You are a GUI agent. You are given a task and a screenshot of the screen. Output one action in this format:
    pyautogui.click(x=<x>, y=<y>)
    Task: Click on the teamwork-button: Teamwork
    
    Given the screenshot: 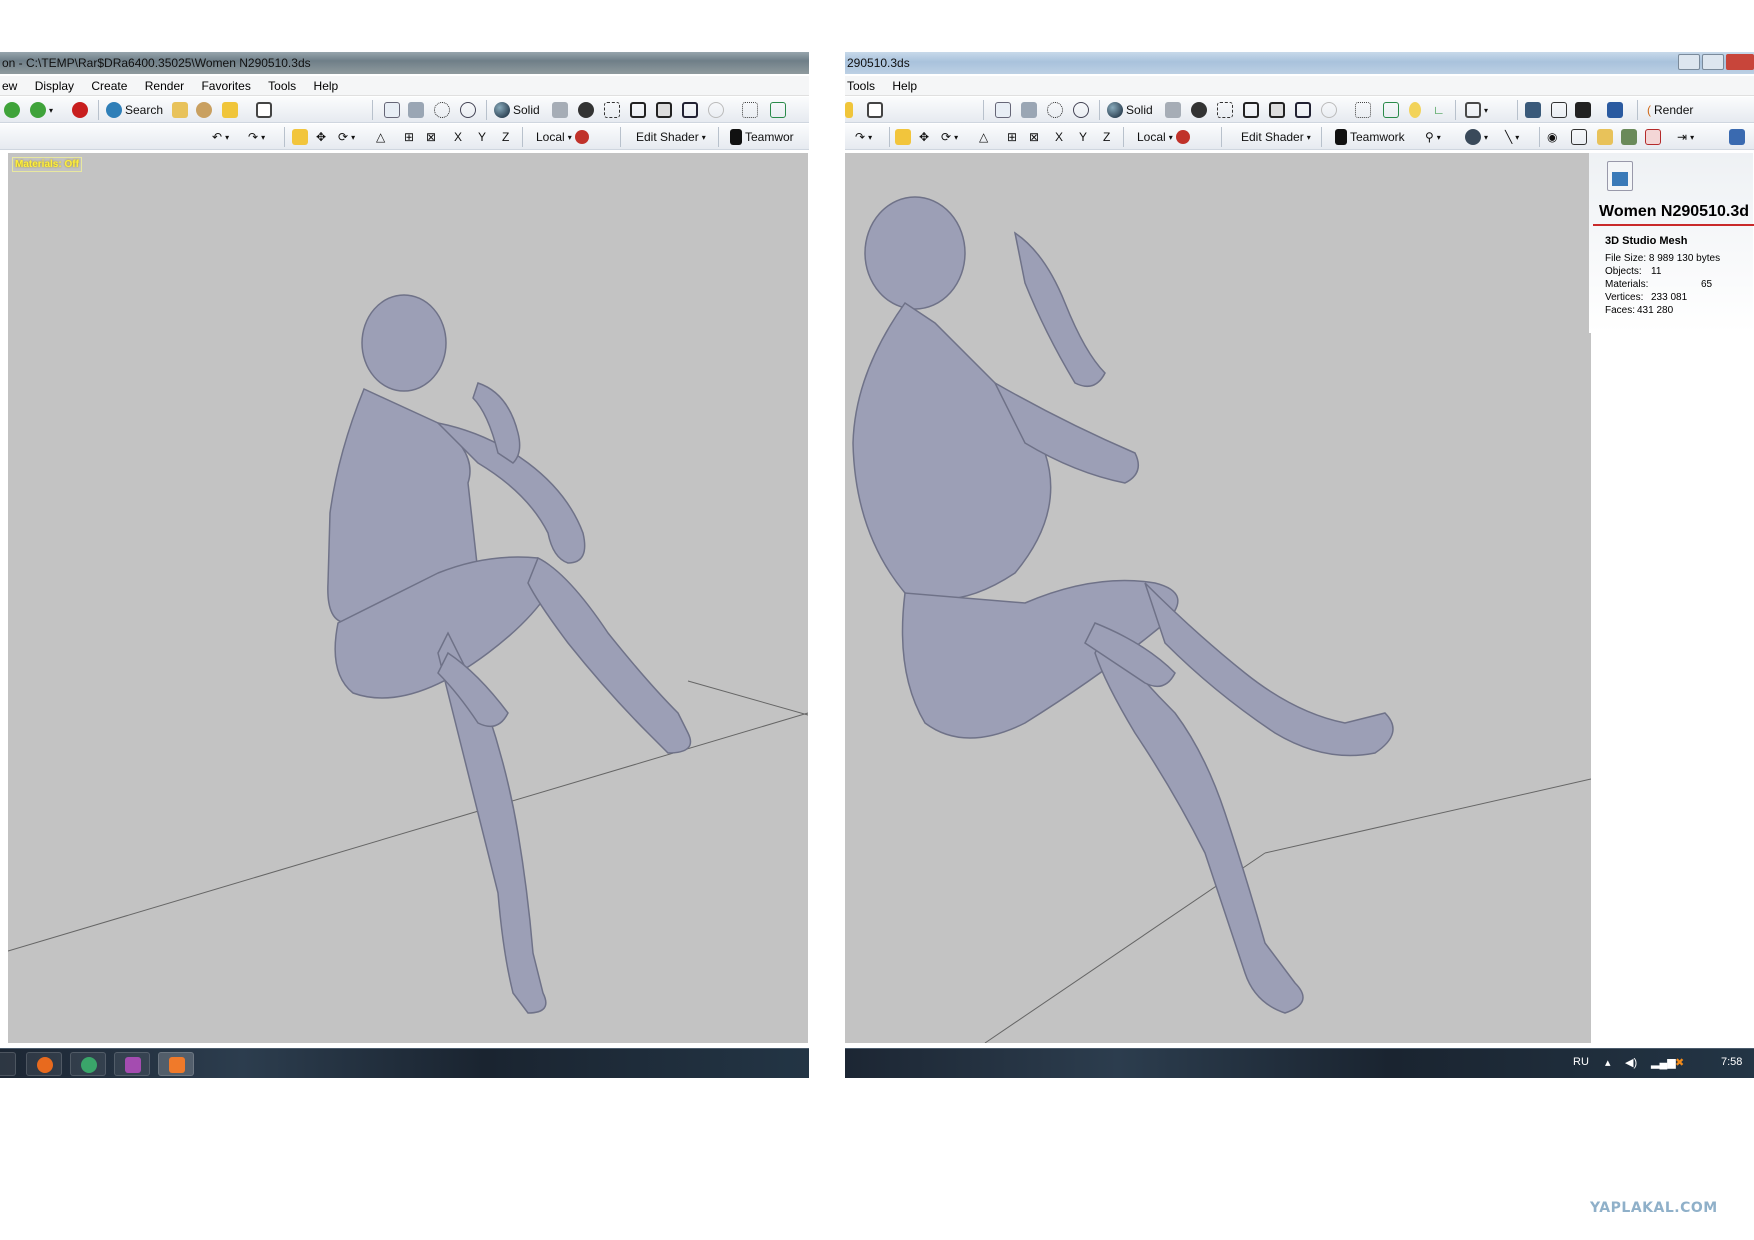 What is the action you would take?
    pyautogui.click(x=1370, y=137)
    